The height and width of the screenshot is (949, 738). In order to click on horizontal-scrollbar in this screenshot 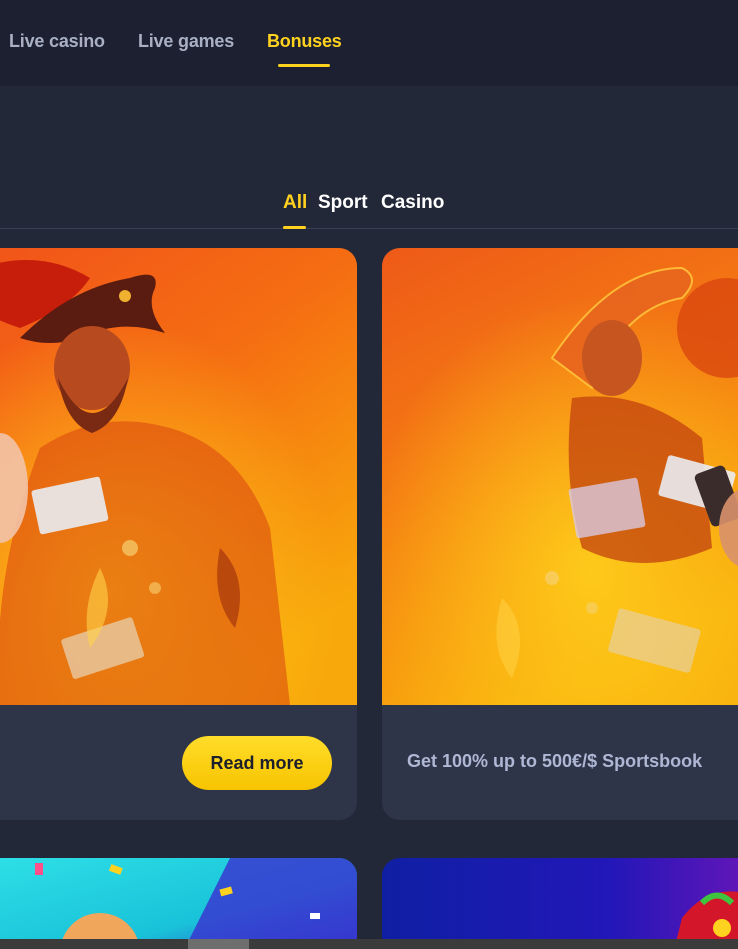, I will do `click(369, 944)`.